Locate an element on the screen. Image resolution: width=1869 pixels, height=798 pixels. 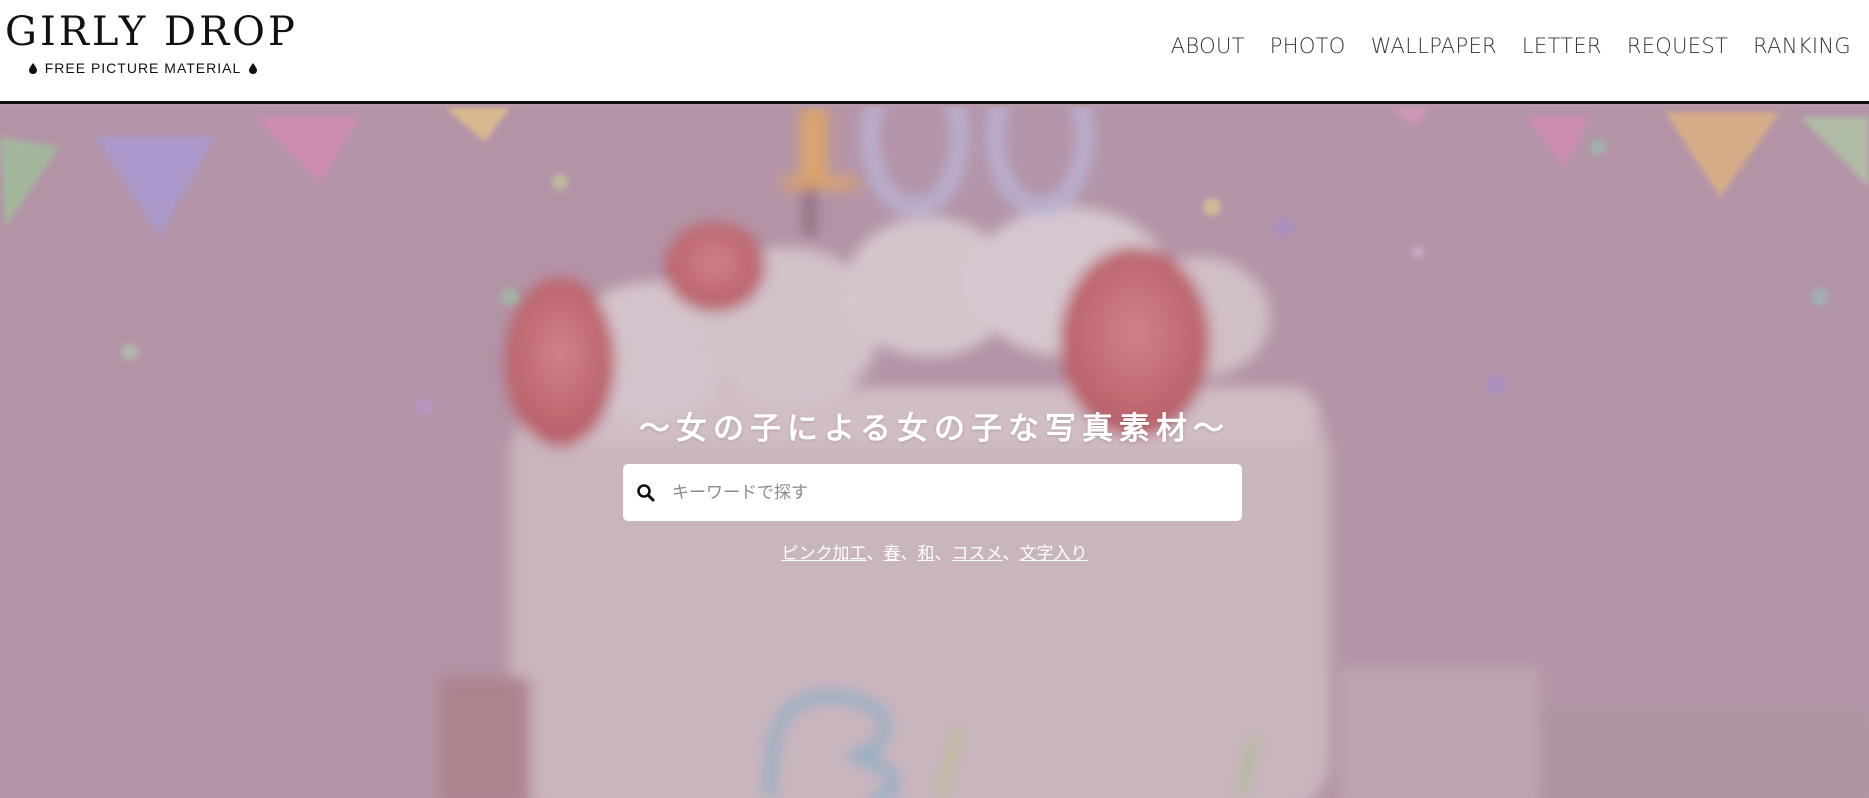
logo-subtitle: FREE PICTURE MATERIAL is located at coordinates (143, 68).